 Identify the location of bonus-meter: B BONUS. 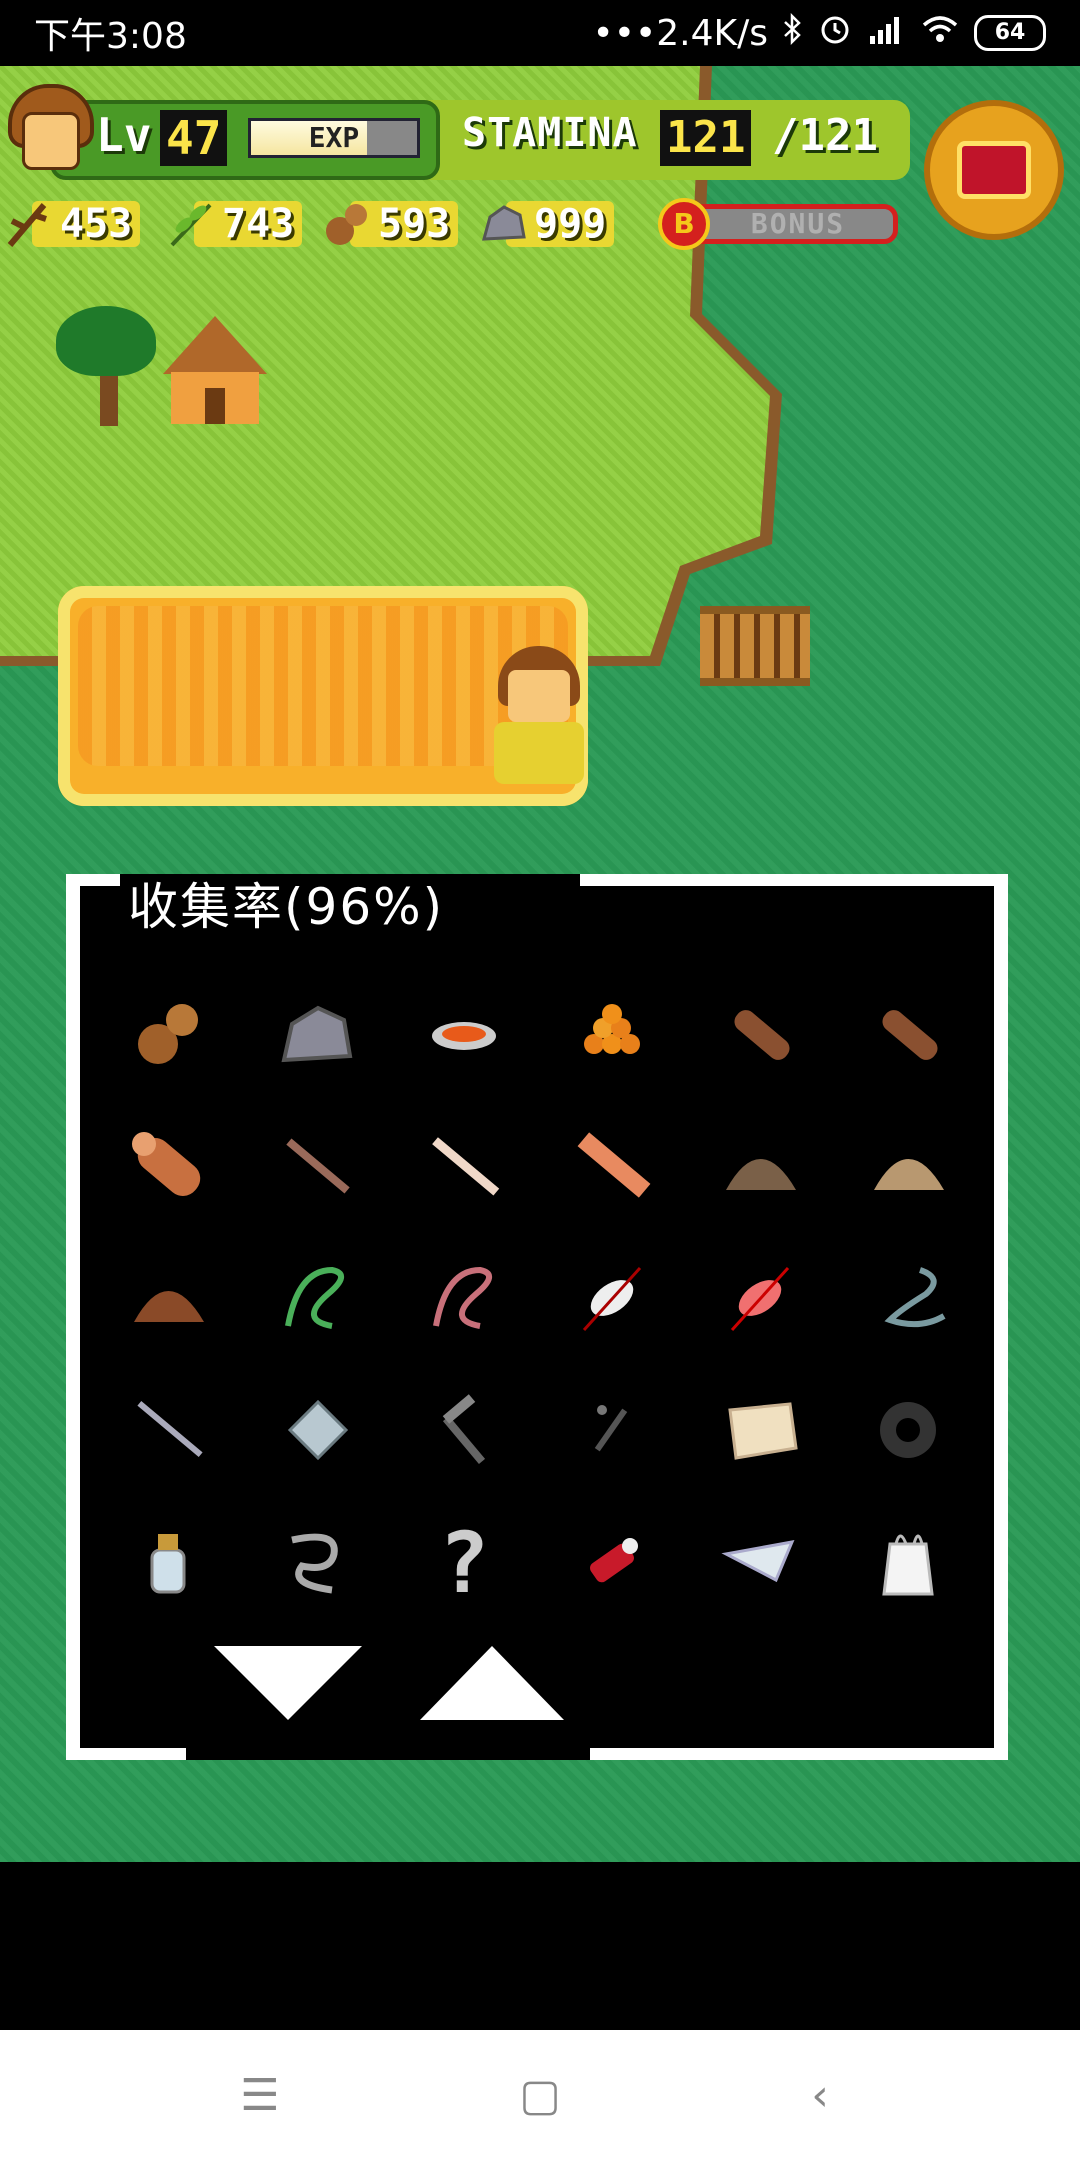
(783, 224).